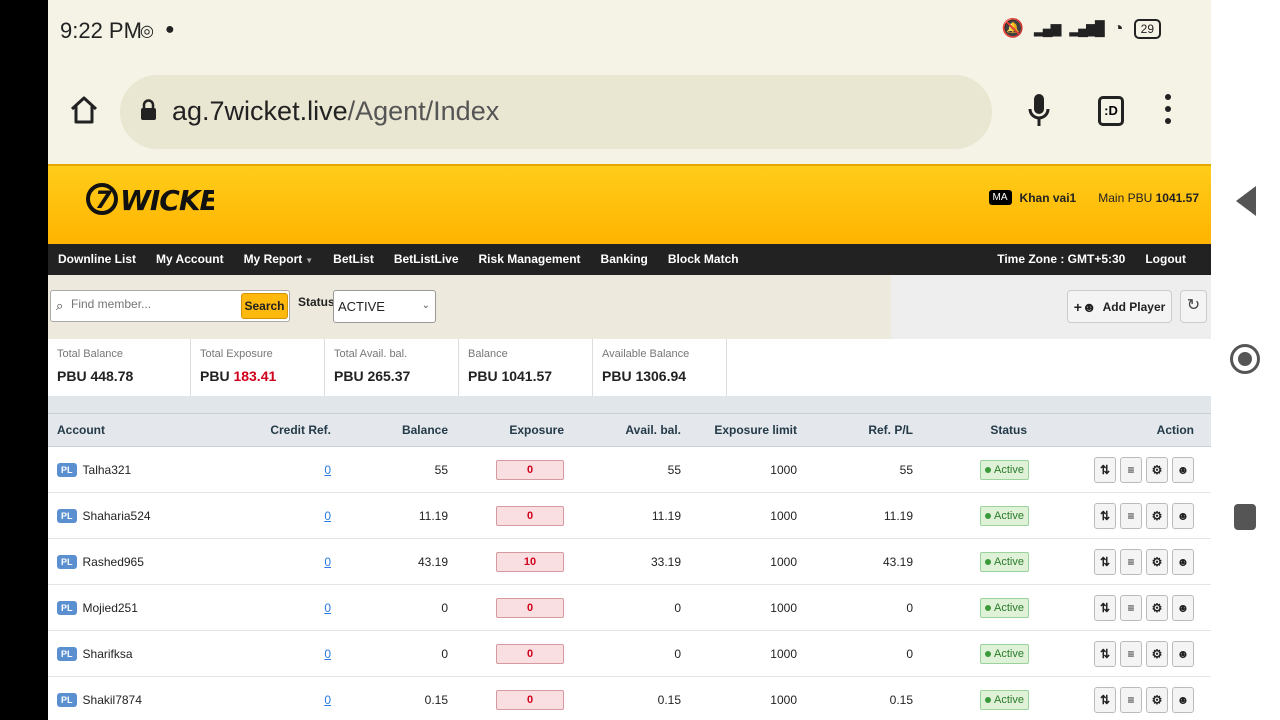 This screenshot has width=1280, height=720. What do you see at coordinates (1173, 259) in the screenshot?
I see `logout-link: Logout` at bounding box center [1173, 259].